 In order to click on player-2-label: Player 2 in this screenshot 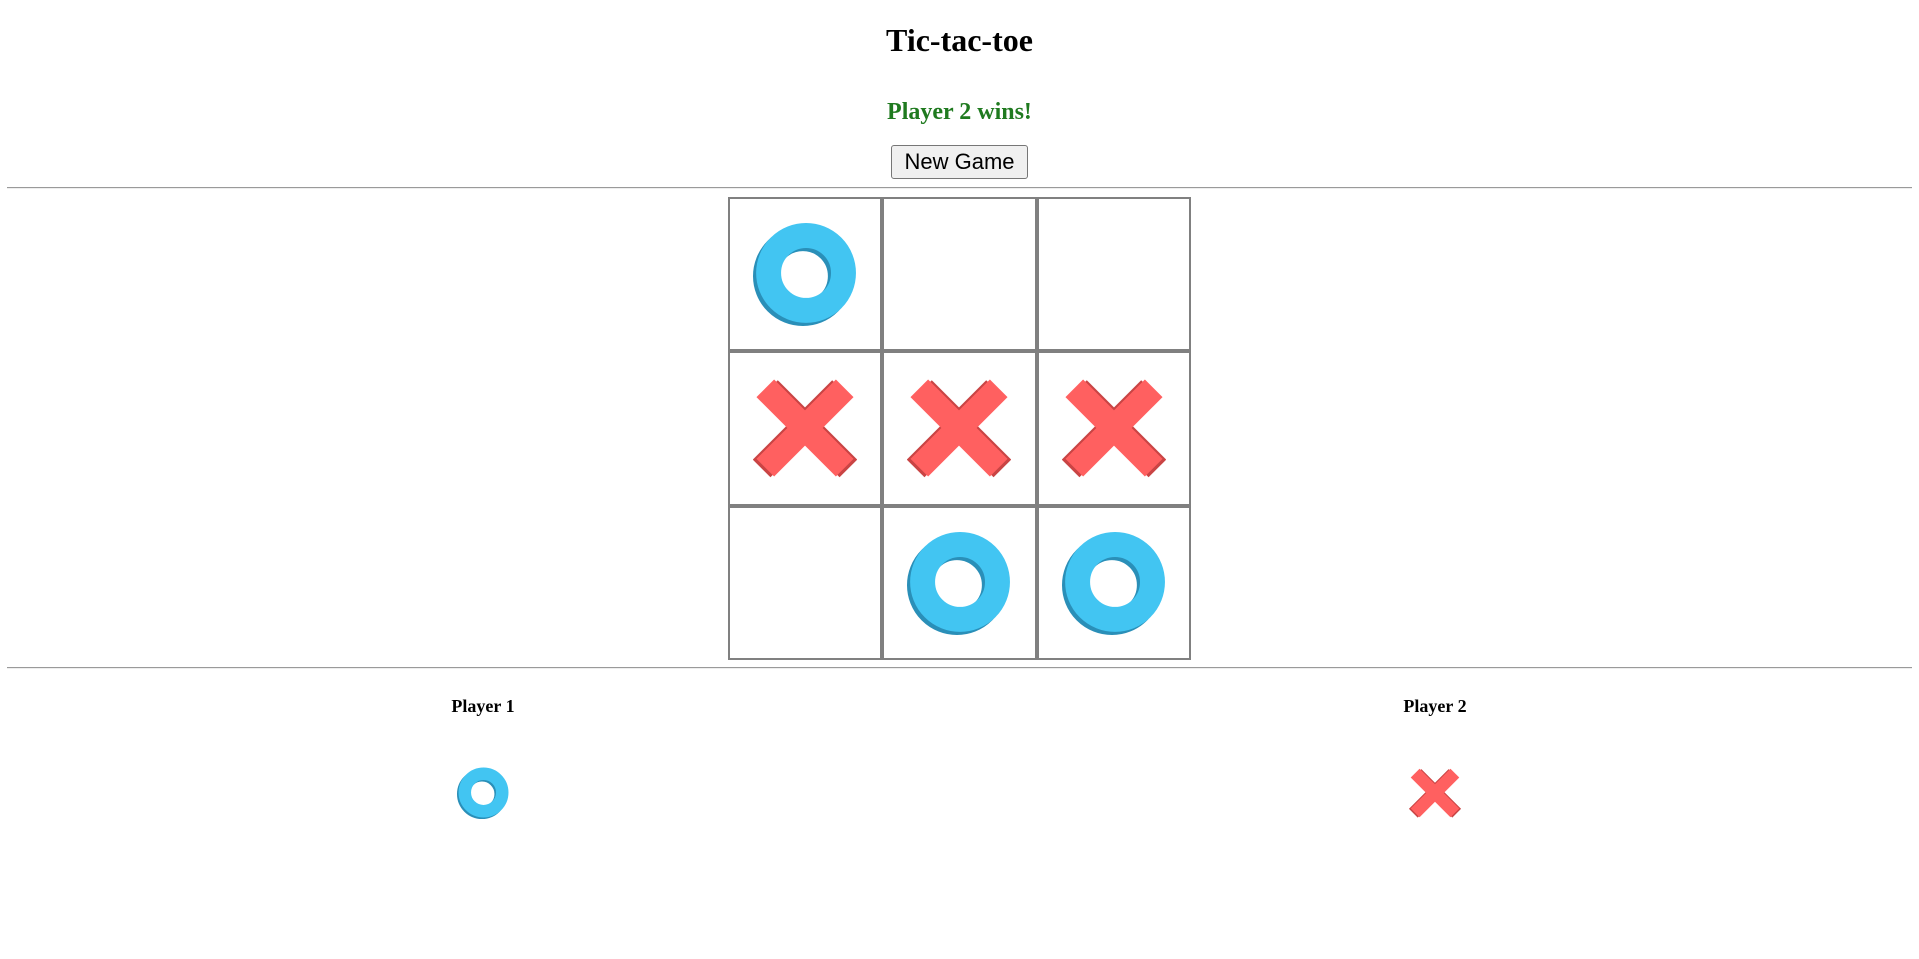, I will do `click(1435, 706)`.